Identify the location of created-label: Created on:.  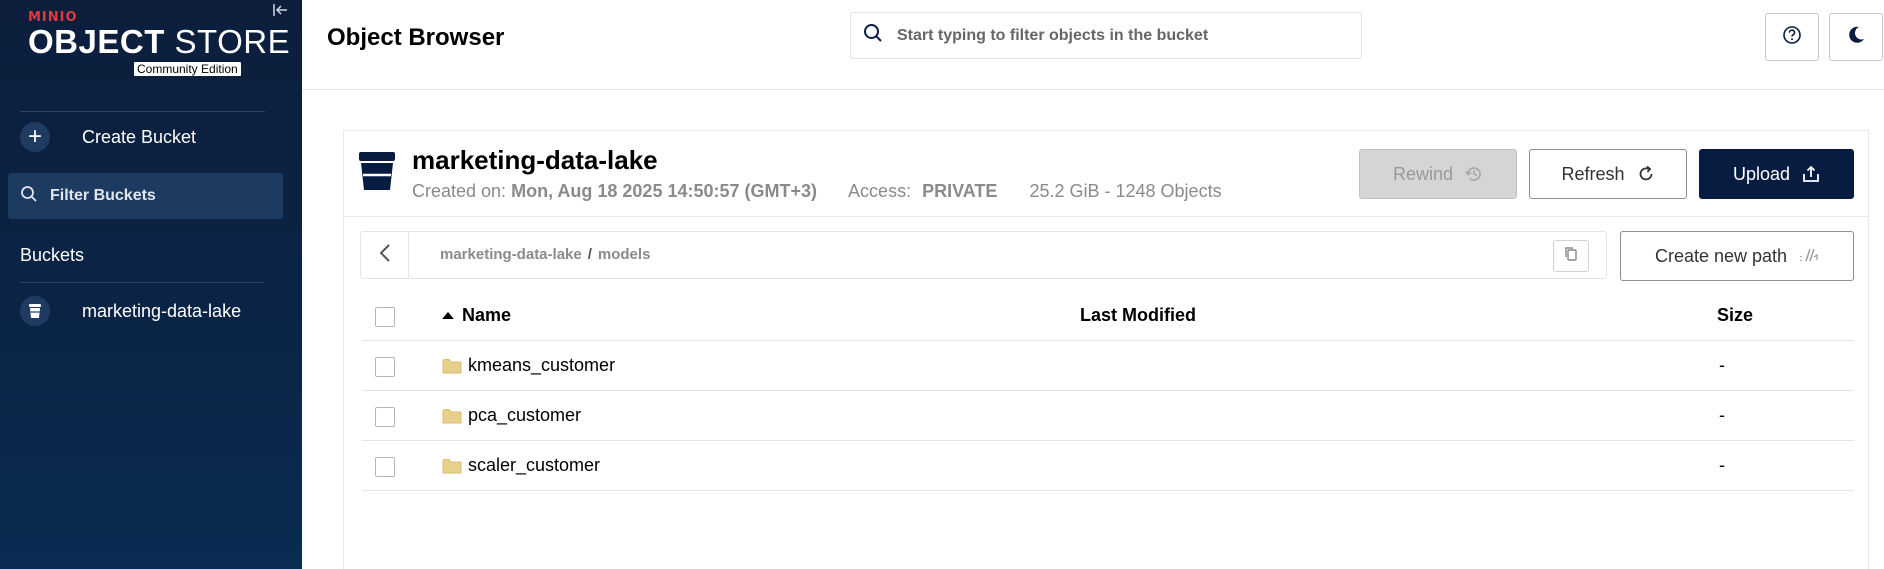
(459, 191).